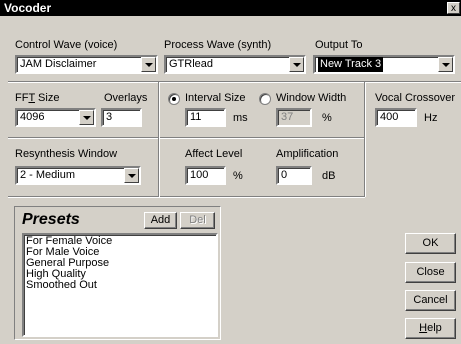  What do you see at coordinates (350, 64) in the screenshot?
I see `output-to-value: New Track 3` at bounding box center [350, 64].